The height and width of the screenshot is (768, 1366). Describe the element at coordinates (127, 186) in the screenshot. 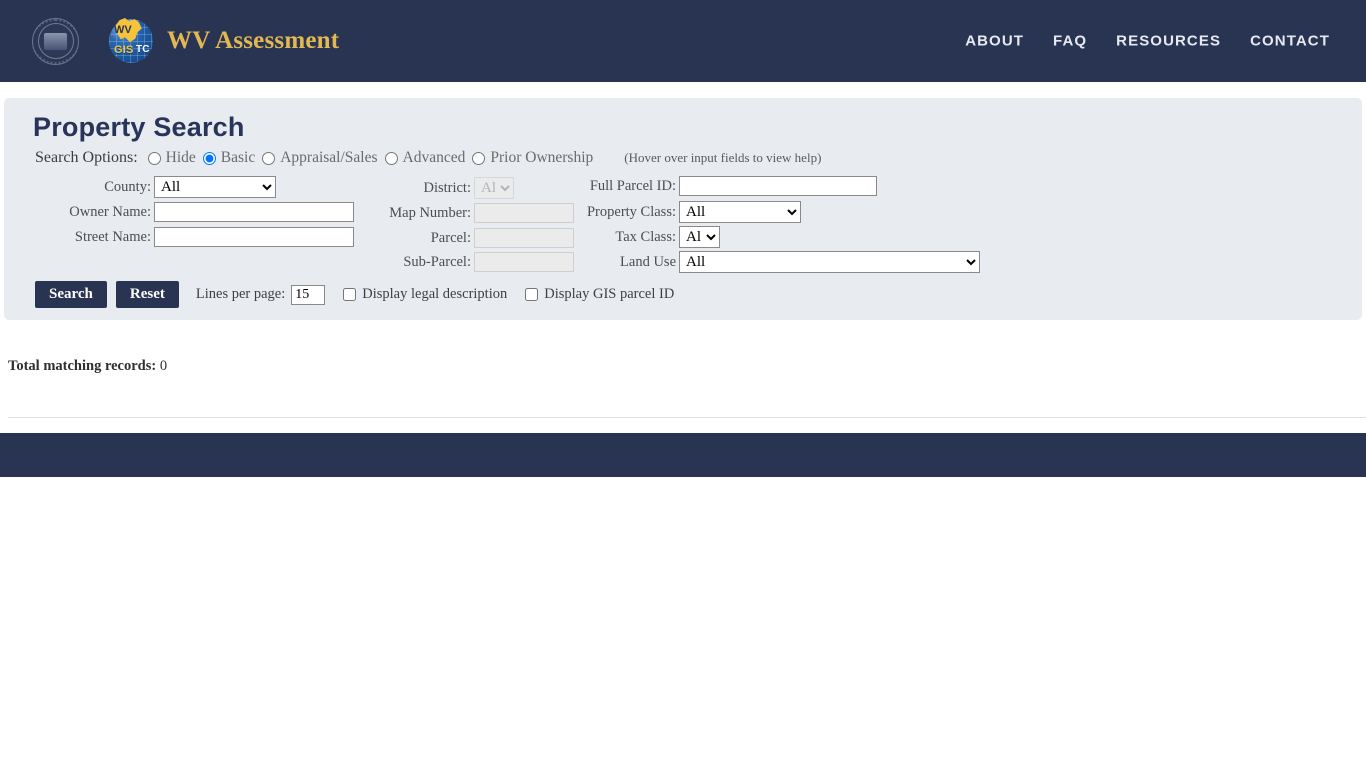

I see `field-county-label: County:` at that location.